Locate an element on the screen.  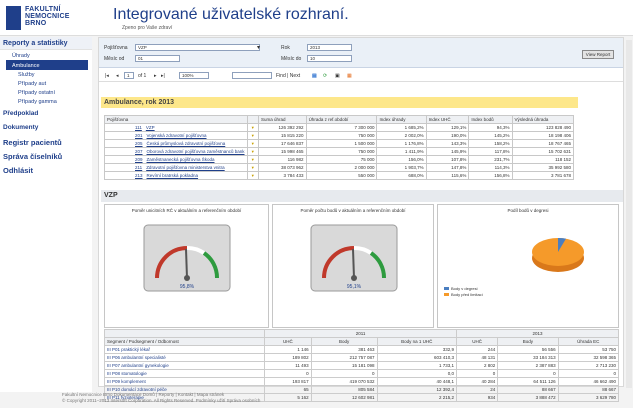
table-cell: III P07 ambulantní gynekologie is located at coordinates (184, 365).